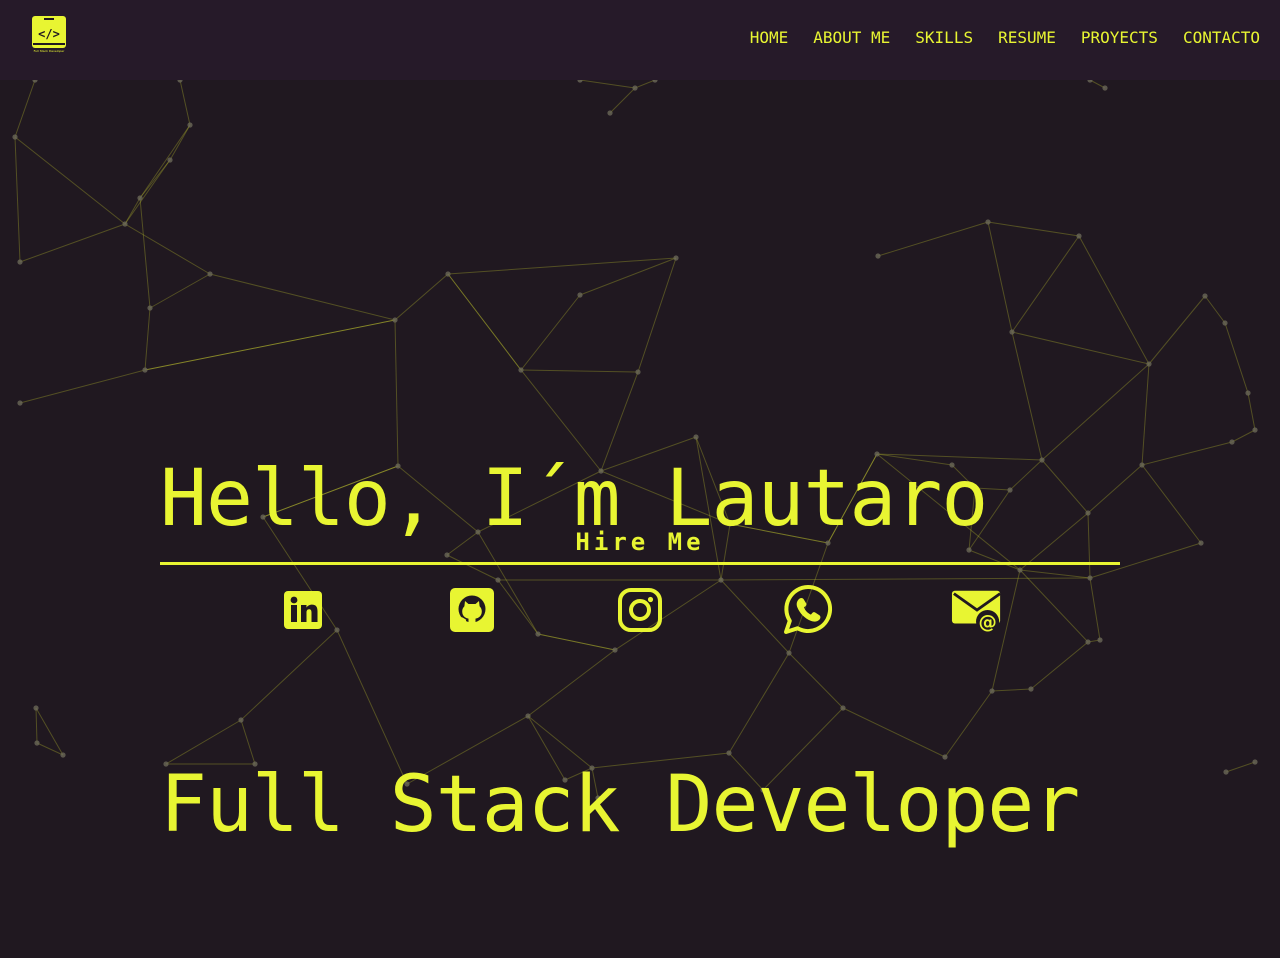 This screenshot has width=1280, height=958. I want to click on hire-me-underline, so click(640, 563).